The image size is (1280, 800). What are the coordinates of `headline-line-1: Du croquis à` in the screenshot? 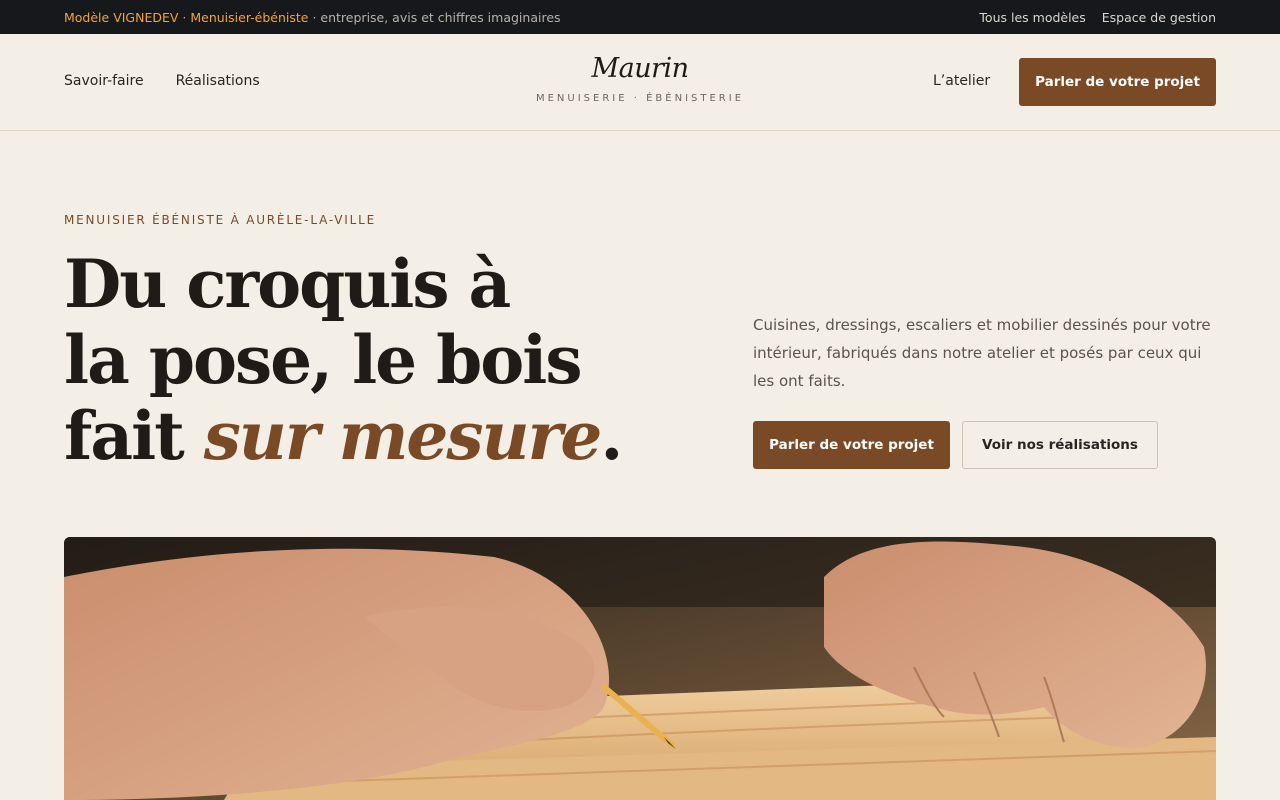 It's located at (287, 284).